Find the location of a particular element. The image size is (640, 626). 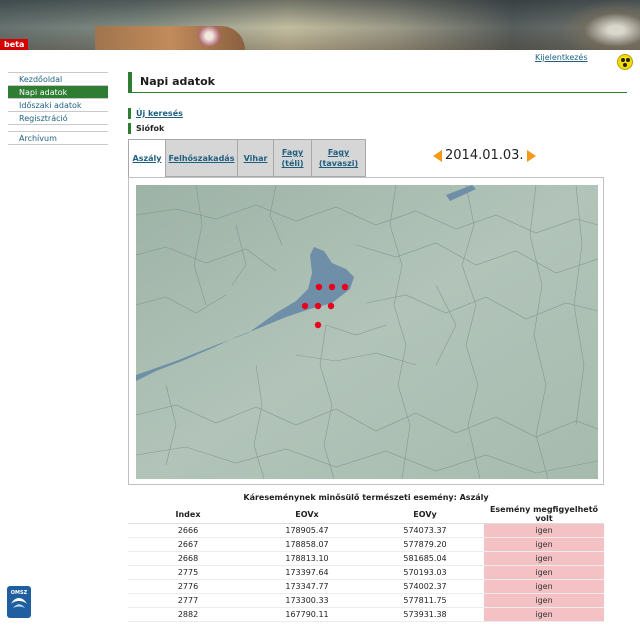

sidebar-divider is located at coordinates (58, 128).